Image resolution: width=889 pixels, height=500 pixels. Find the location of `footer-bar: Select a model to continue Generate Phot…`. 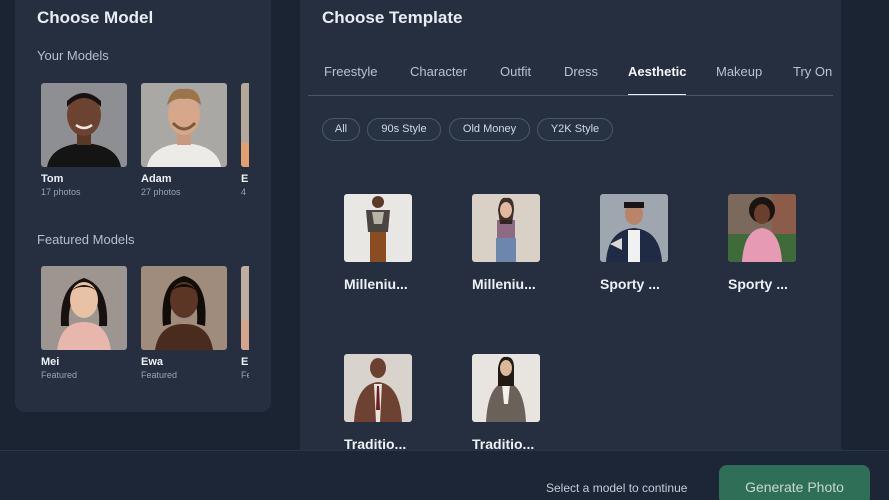

footer-bar: Select a model to continue Generate Phot… is located at coordinates (444, 475).